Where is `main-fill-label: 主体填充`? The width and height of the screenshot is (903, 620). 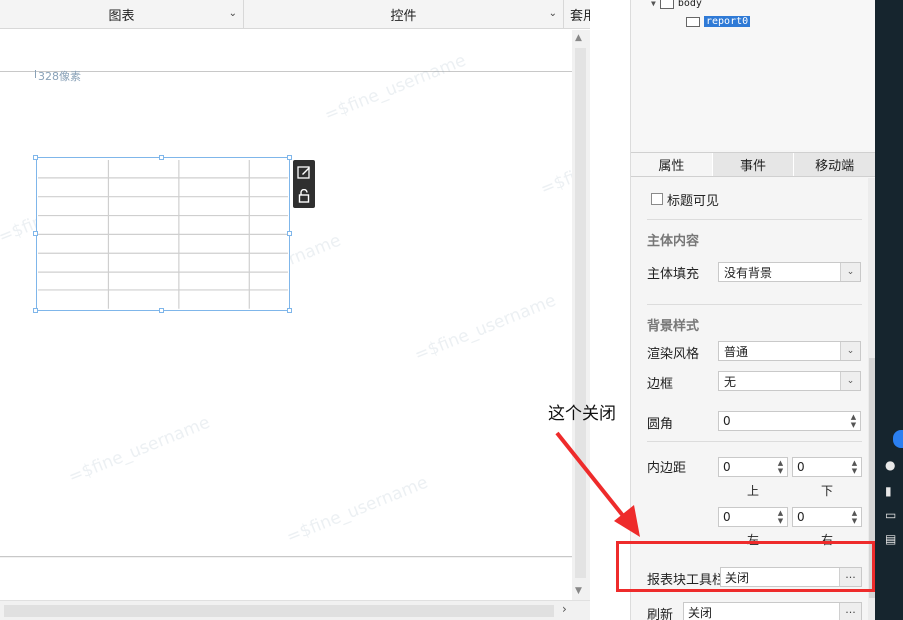
main-fill-label: 主体填充 is located at coordinates (673, 274).